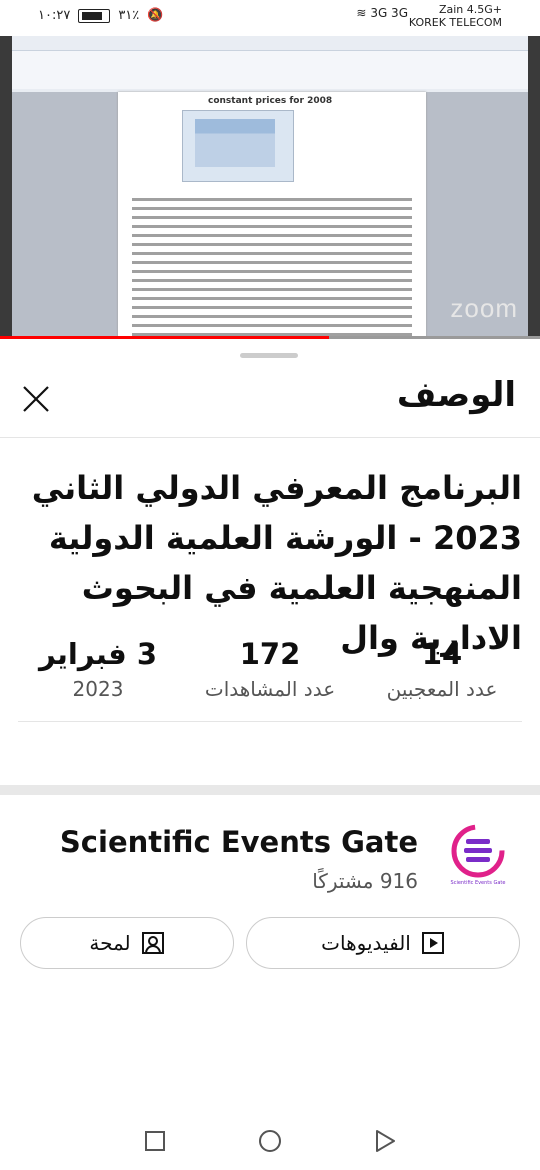 The width and height of the screenshot is (540, 1170). What do you see at coordinates (110, 943) in the screenshot?
I see `about-button-label: لمحة` at bounding box center [110, 943].